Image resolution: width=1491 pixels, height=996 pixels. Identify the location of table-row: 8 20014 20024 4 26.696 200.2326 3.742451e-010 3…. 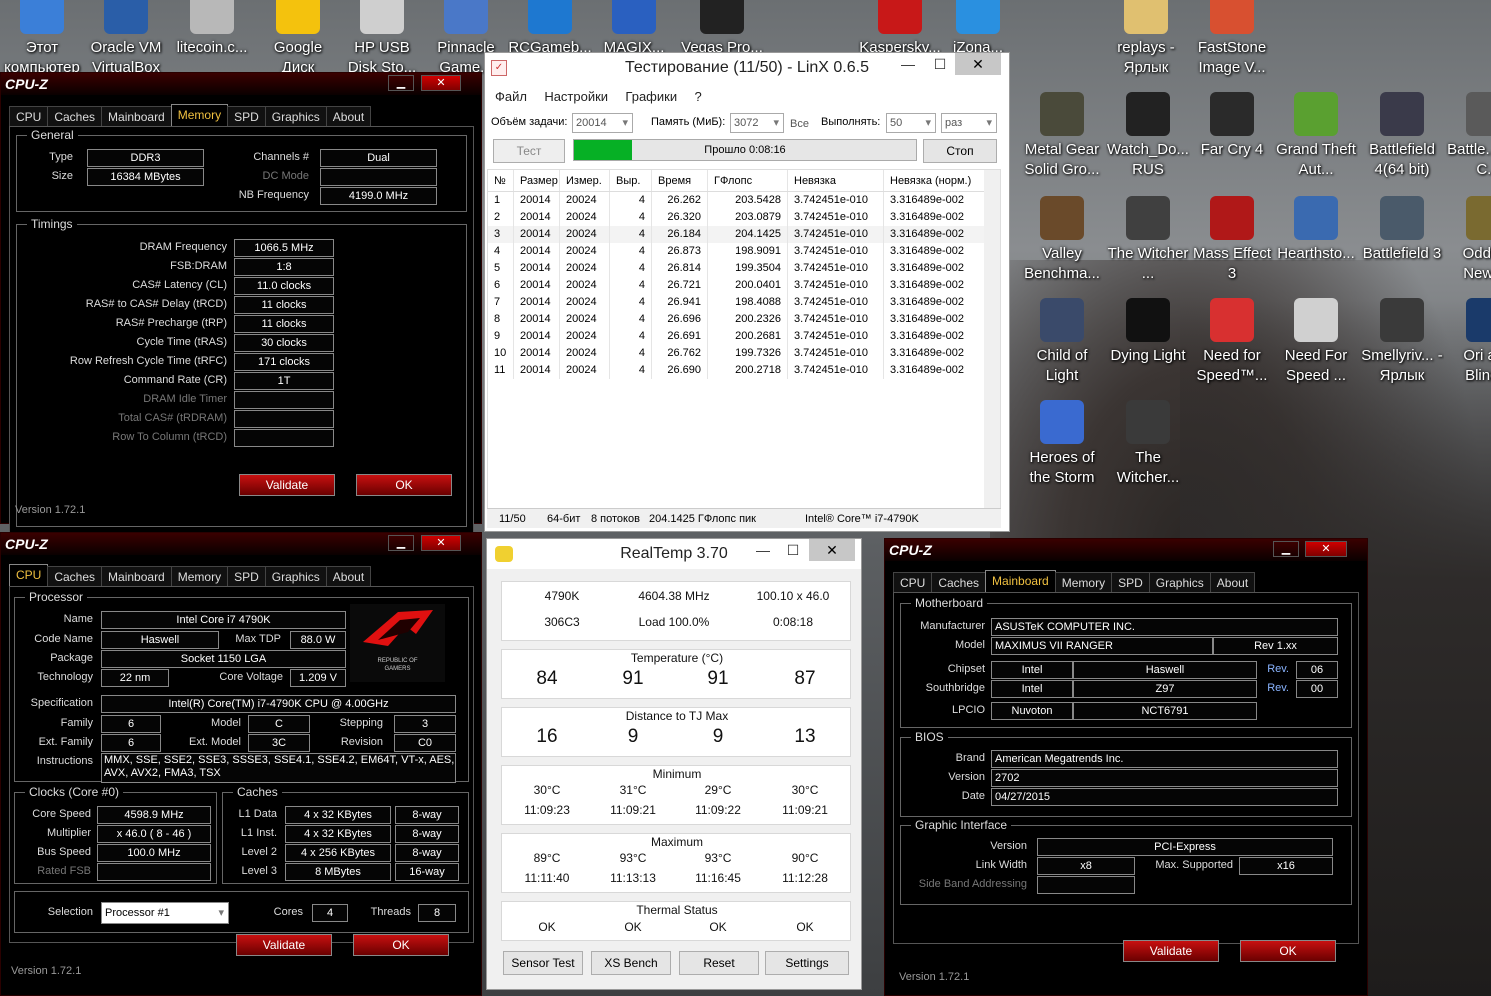
(744, 319).